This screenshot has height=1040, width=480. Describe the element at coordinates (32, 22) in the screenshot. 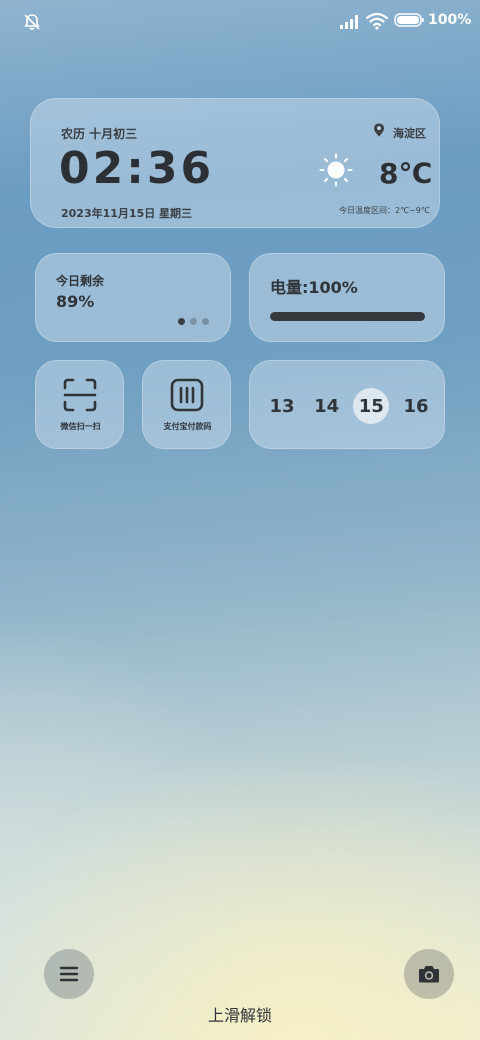

I see `bell-off-icon` at that location.